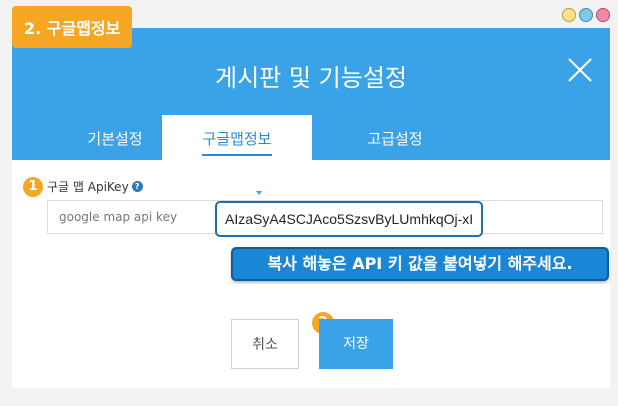  I want to click on close-x-icon, so click(580, 70).